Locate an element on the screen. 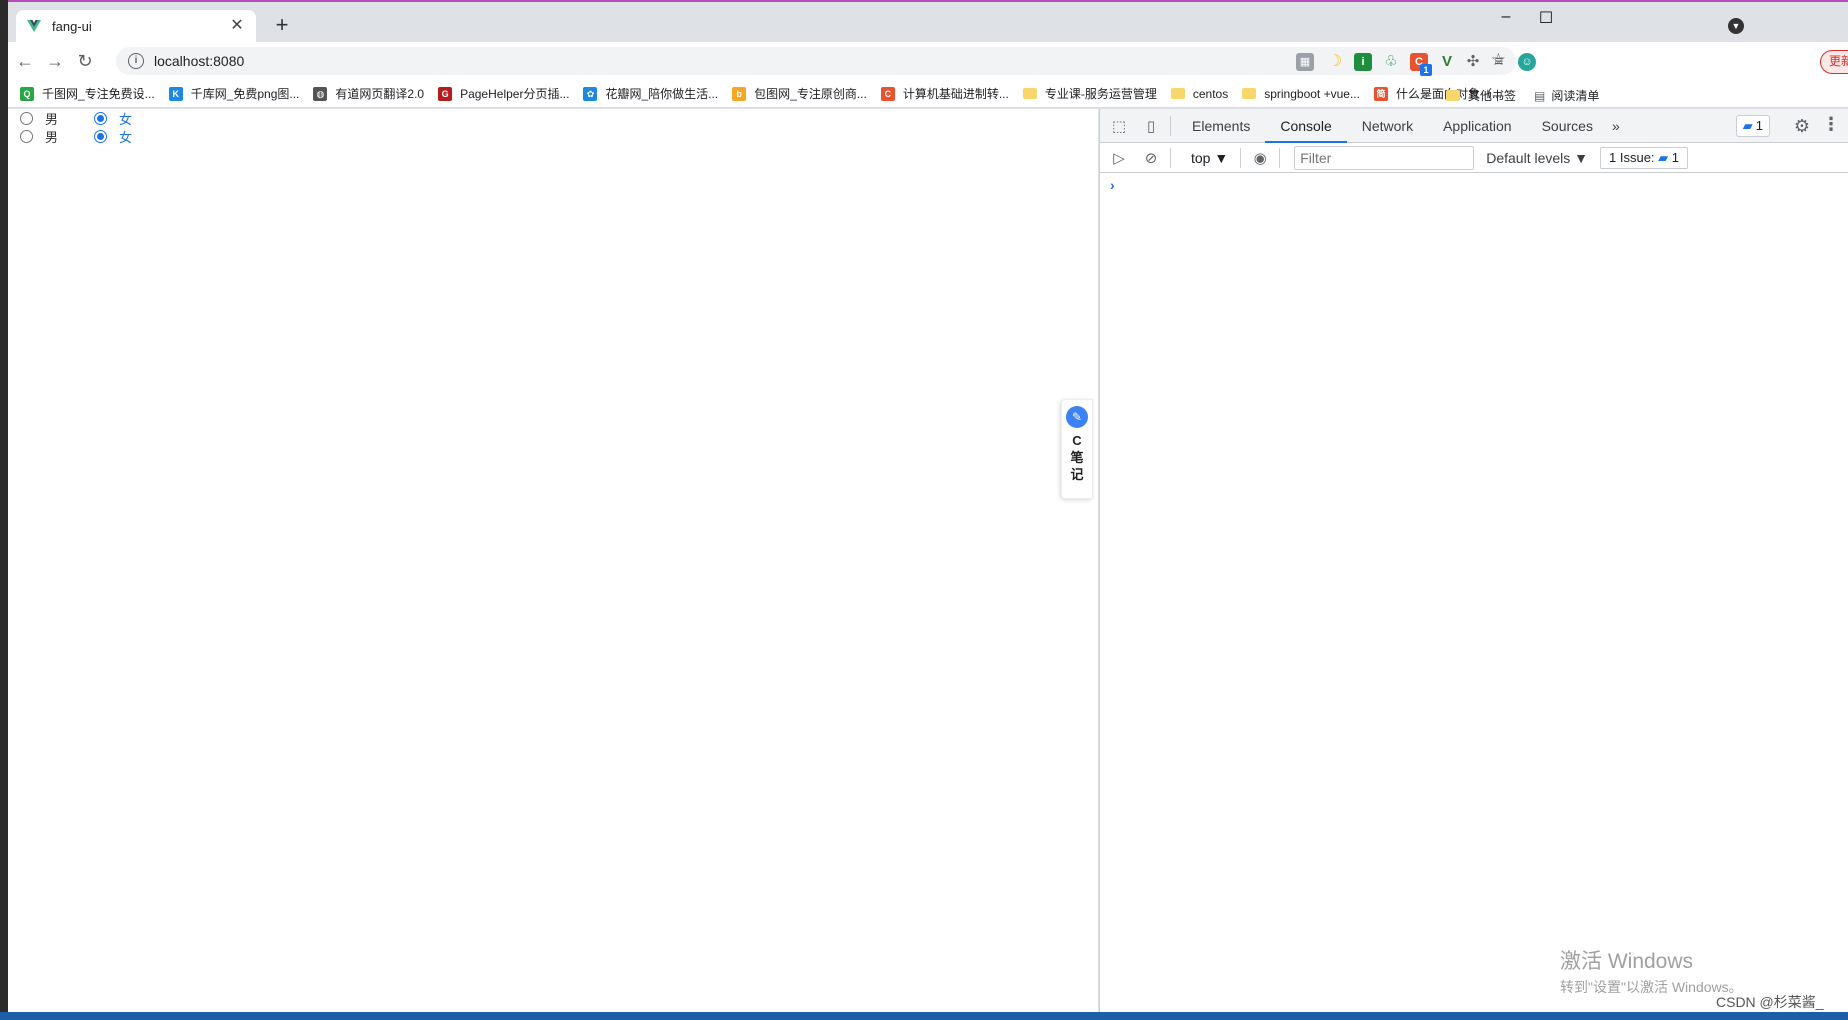 This screenshot has height=1020, width=1848. issue-count: 1 is located at coordinates (1675, 157).